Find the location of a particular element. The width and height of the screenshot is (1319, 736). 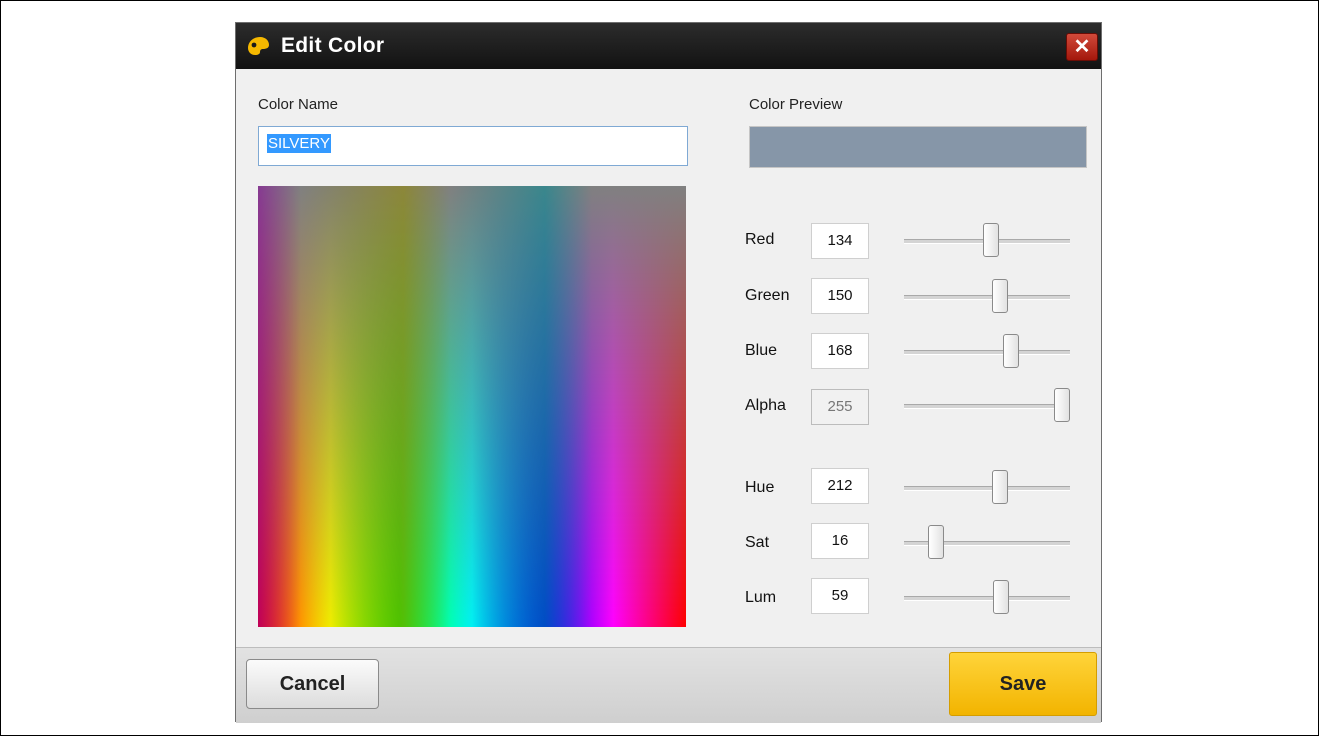

red-slider-thumb is located at coordinates (990, 240).